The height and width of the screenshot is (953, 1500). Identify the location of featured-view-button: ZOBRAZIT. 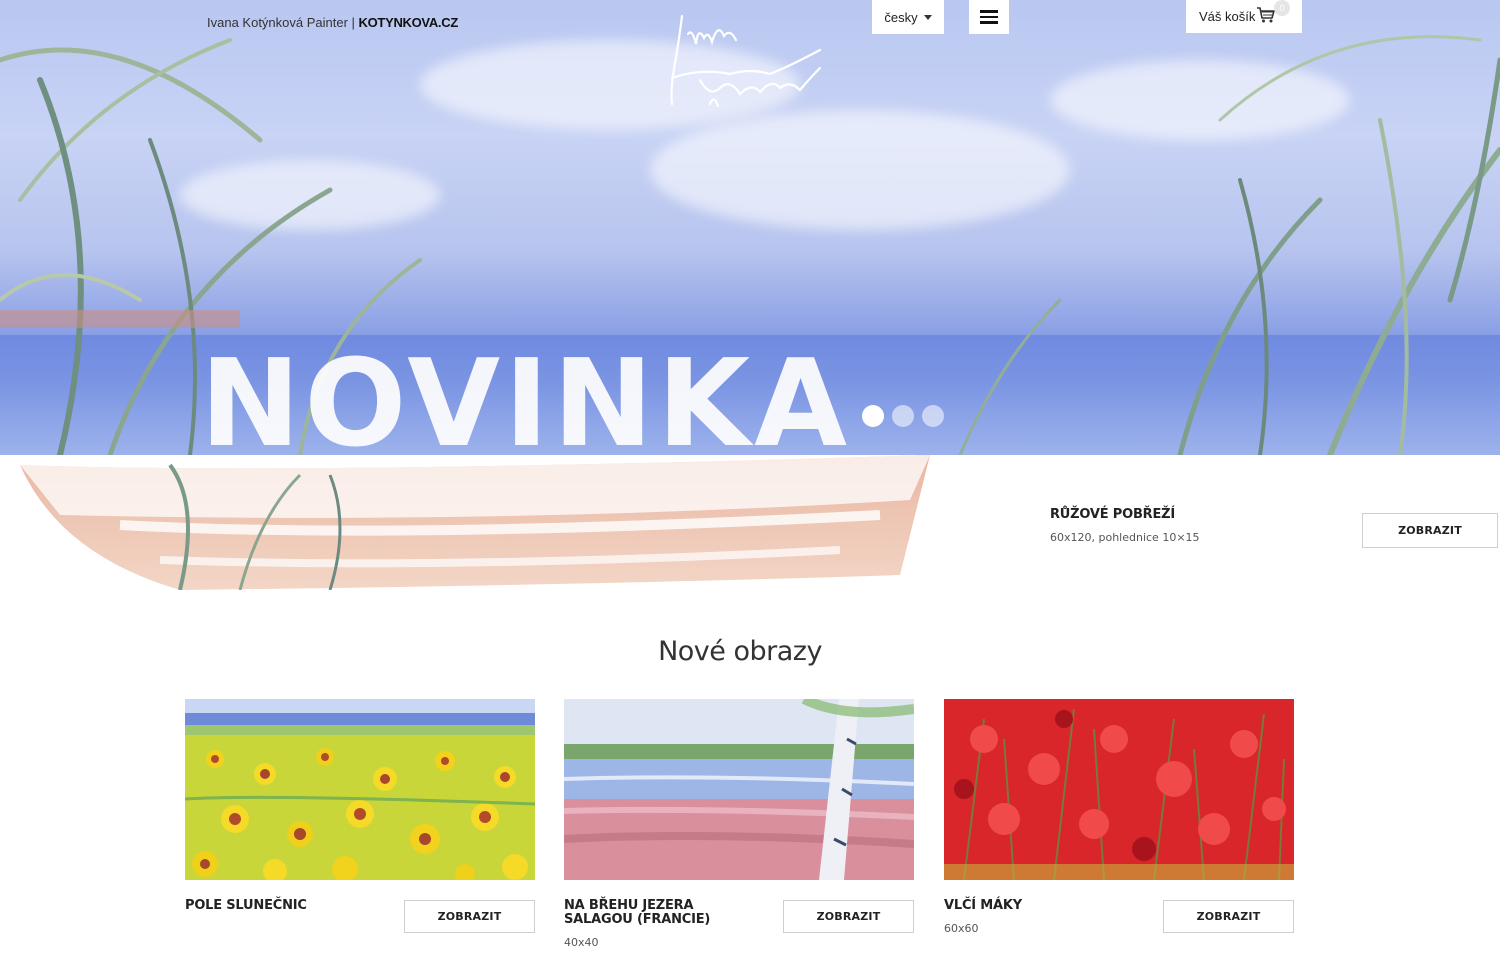
(1430, 530).